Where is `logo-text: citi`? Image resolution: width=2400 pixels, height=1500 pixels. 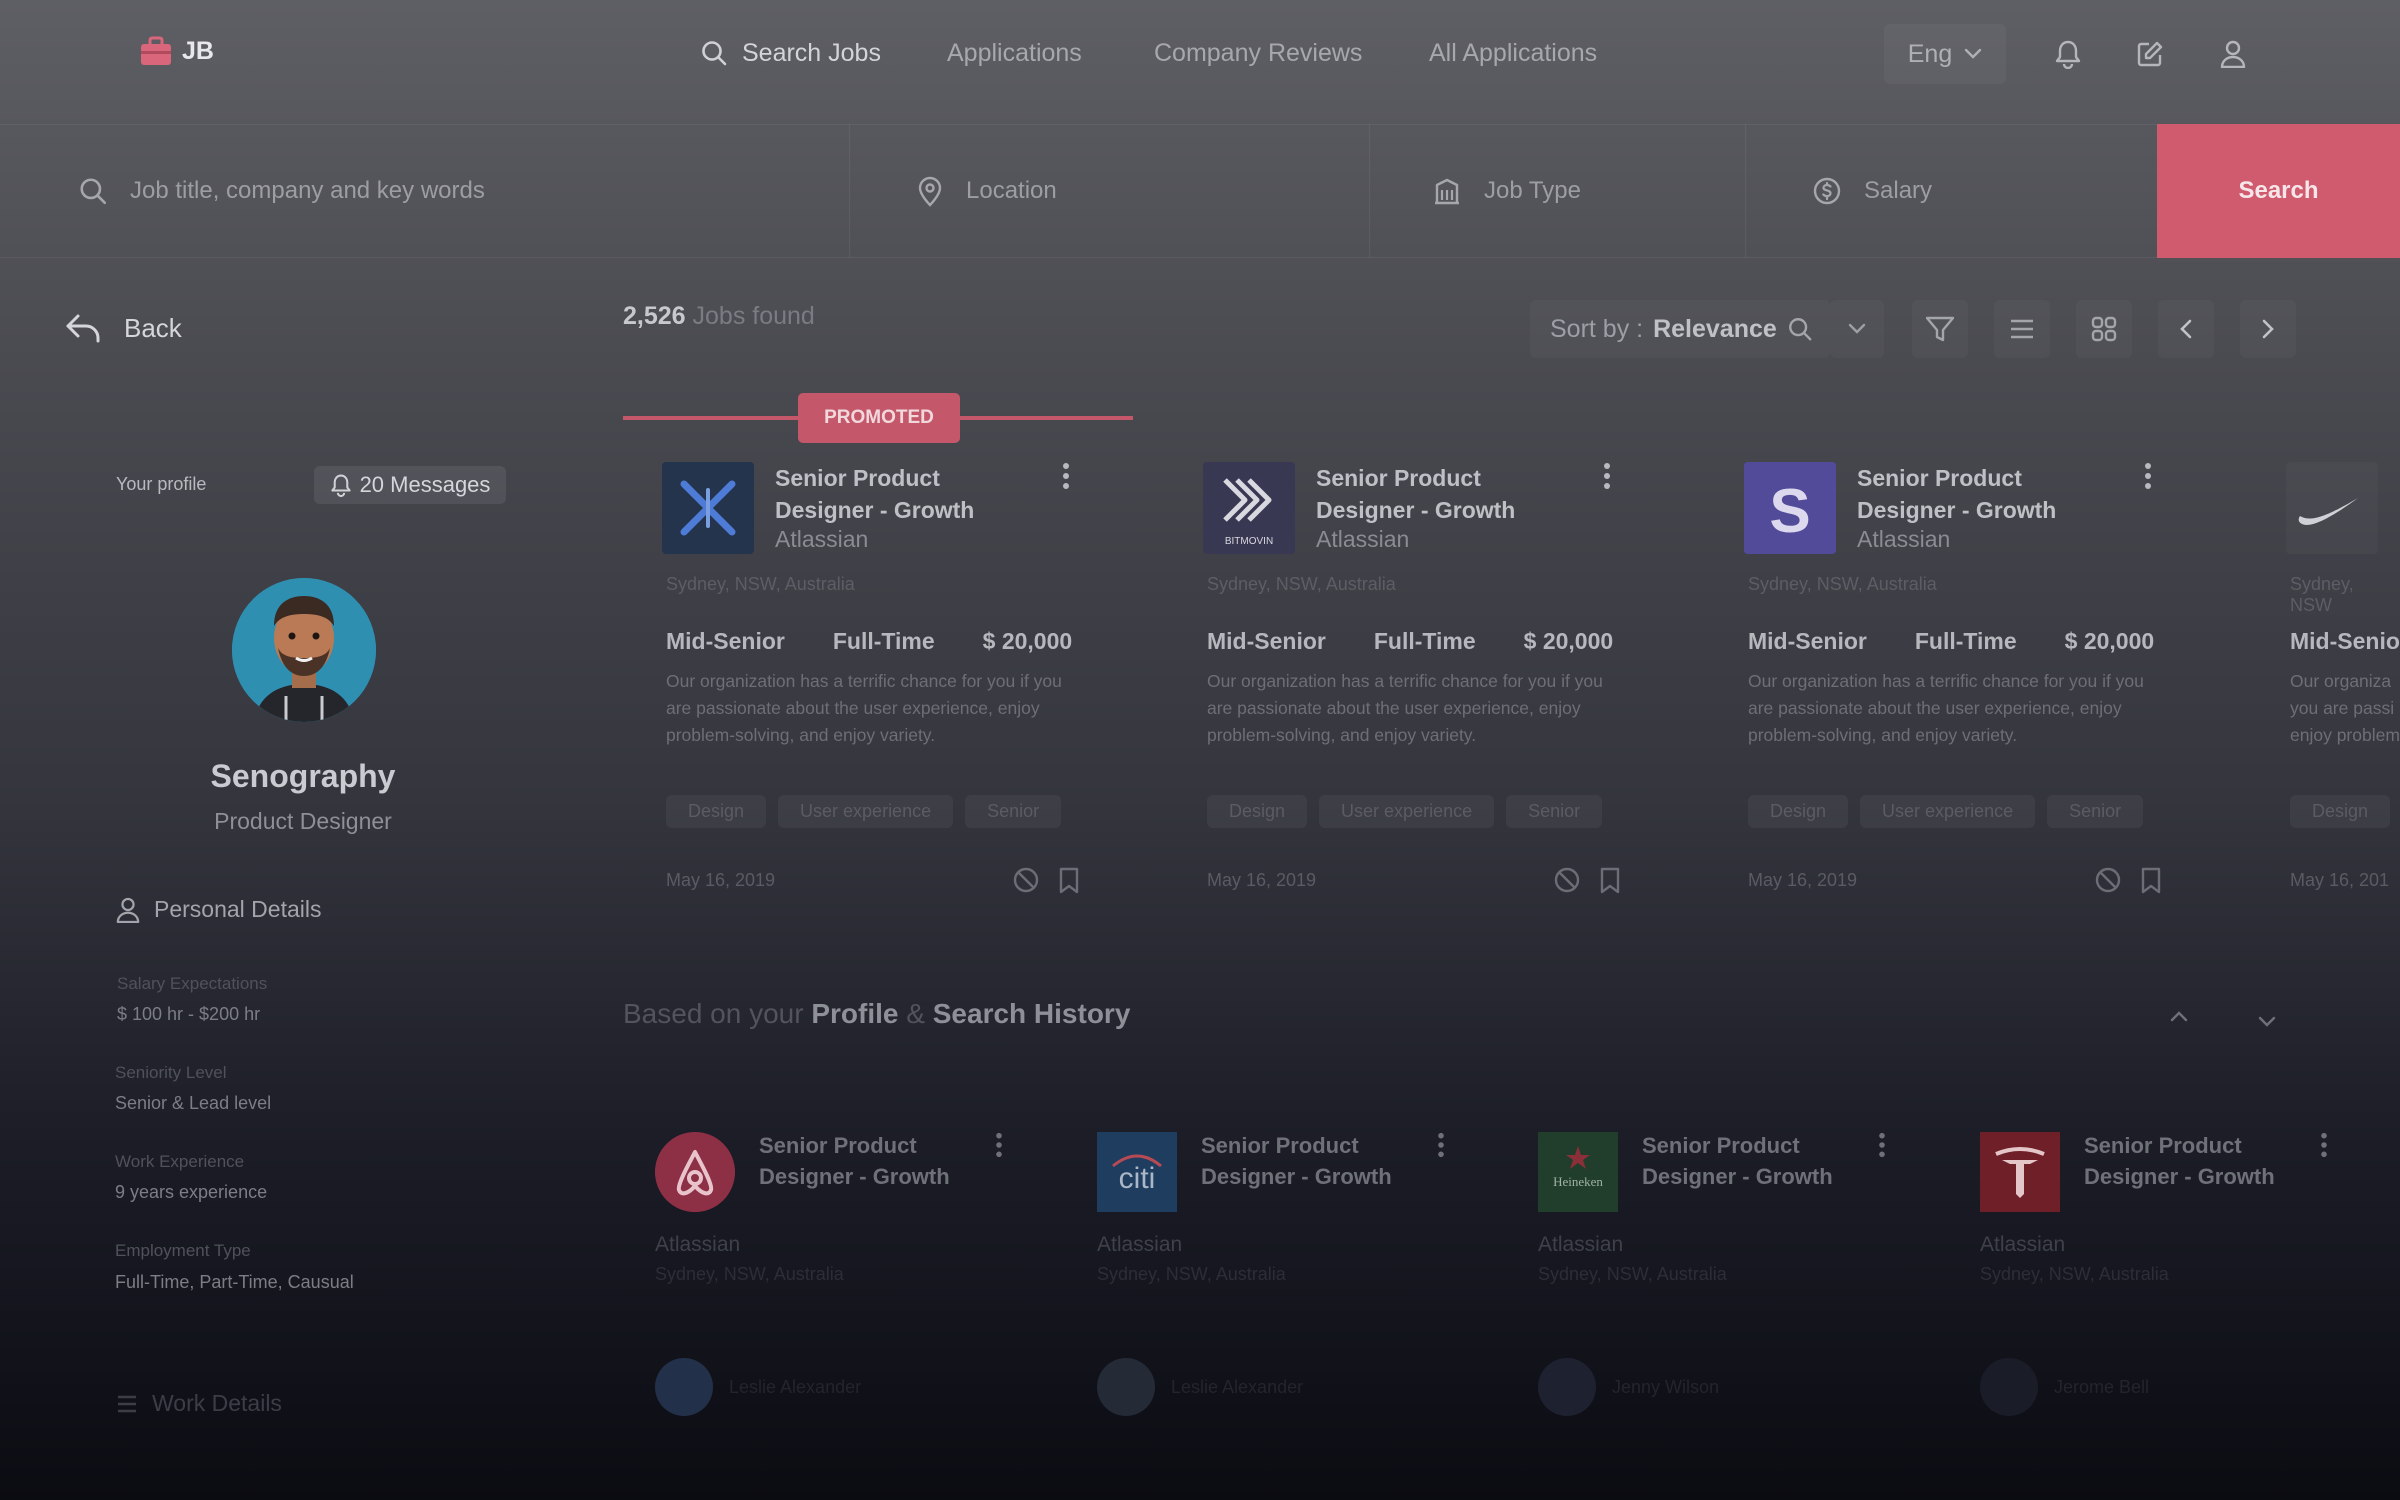 logo-text: citi is located at coordinates (1137, 1178).